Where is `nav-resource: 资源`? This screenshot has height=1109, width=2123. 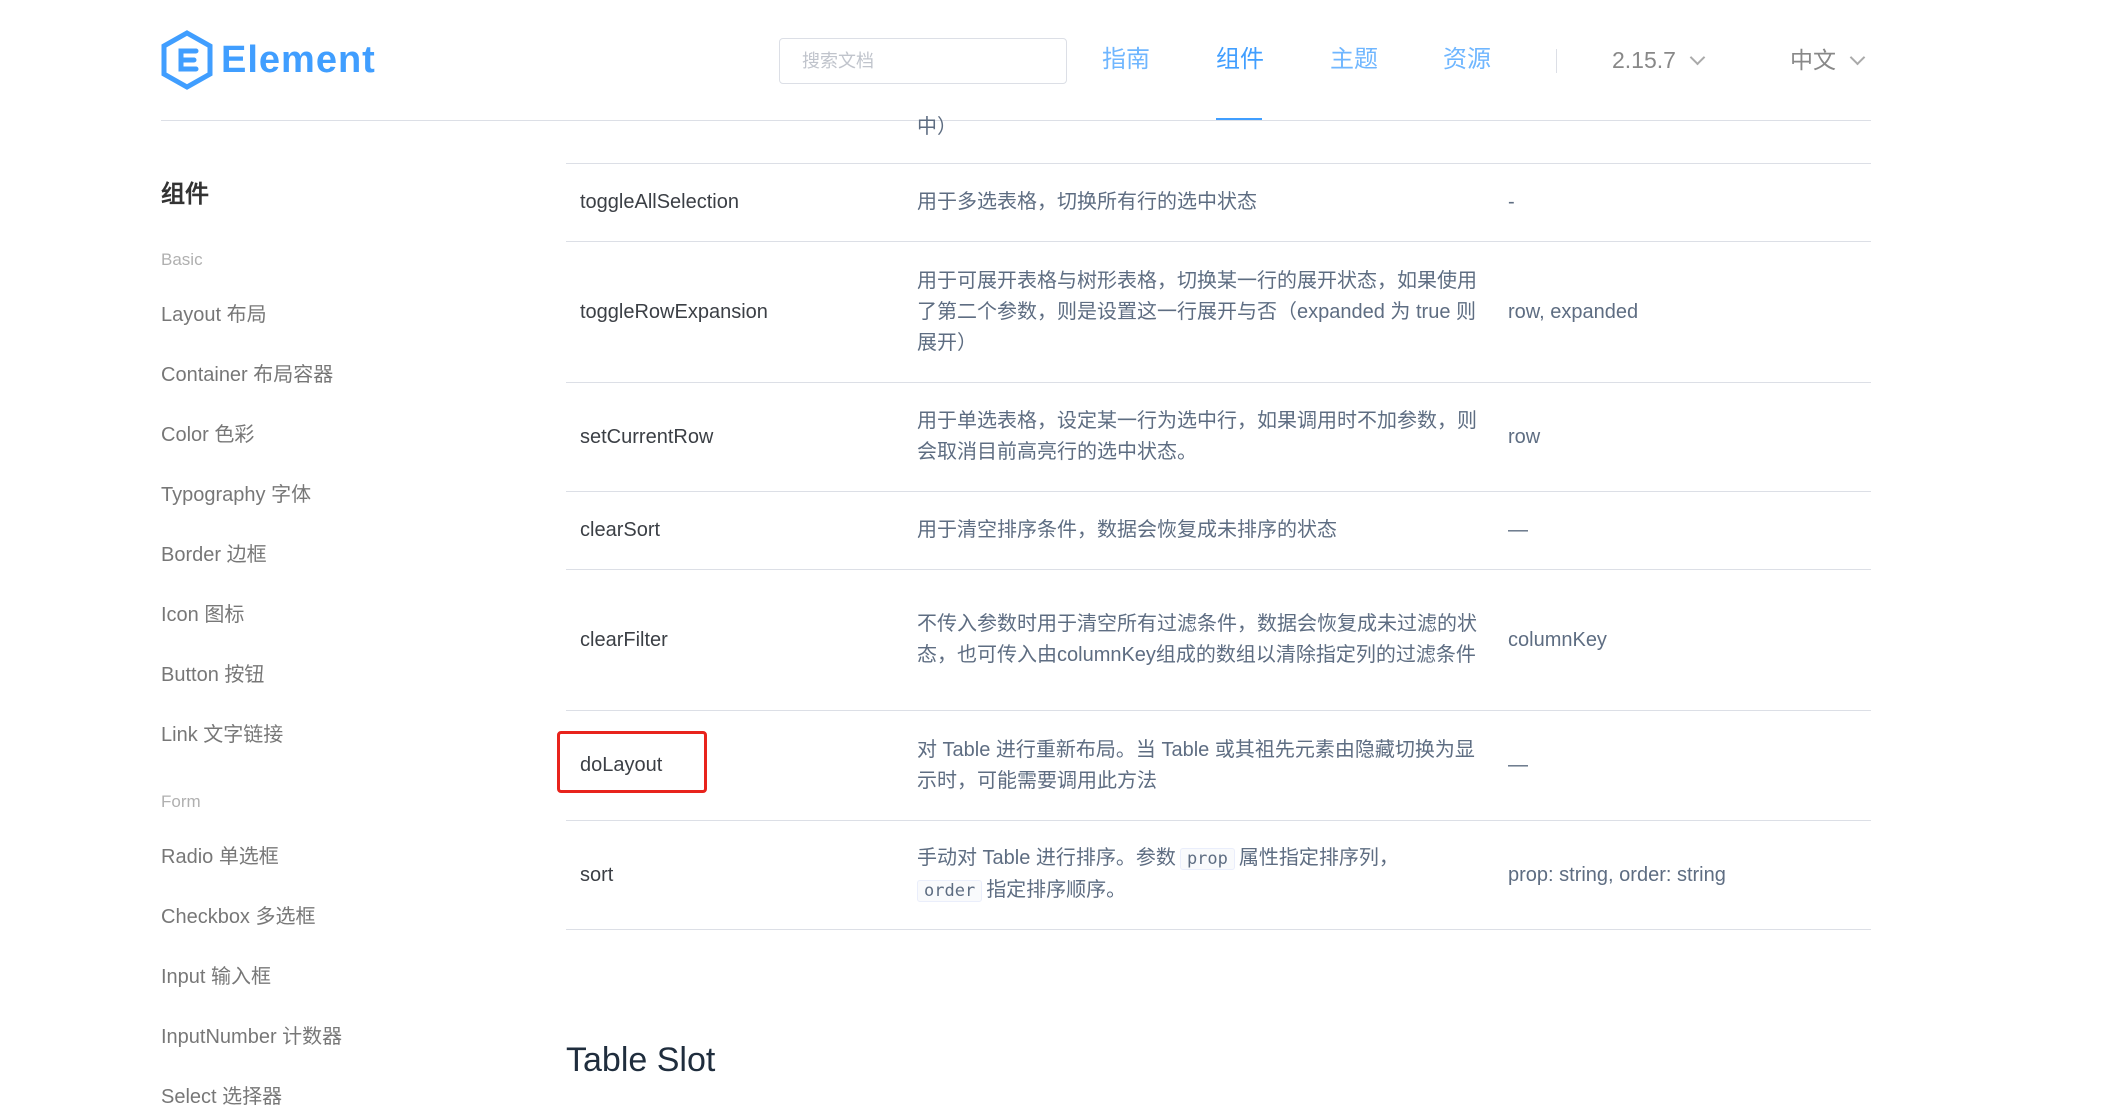
nav-resource: 资源 is located at coordinates (1467, 60).